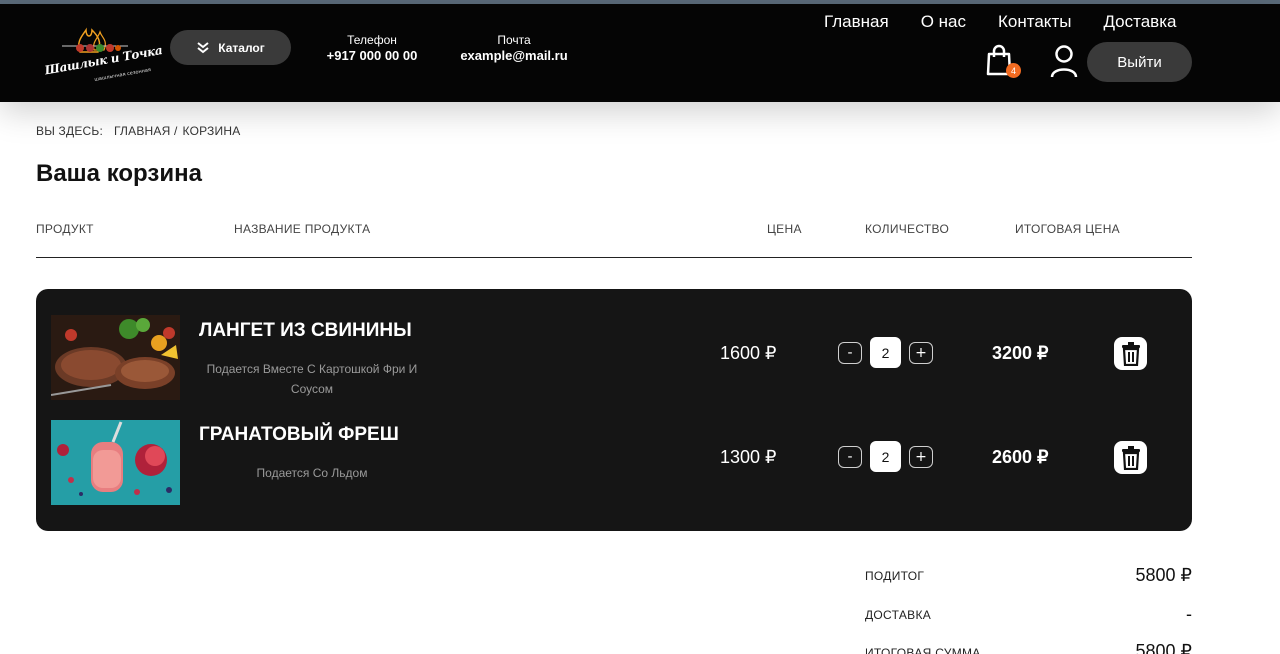 This screenshot has height=654, width=1280. Describe the element at coordinates (907, 229) in the screenshot. I see `column-quantity: КОЛИЧЕСТВО` at that location.